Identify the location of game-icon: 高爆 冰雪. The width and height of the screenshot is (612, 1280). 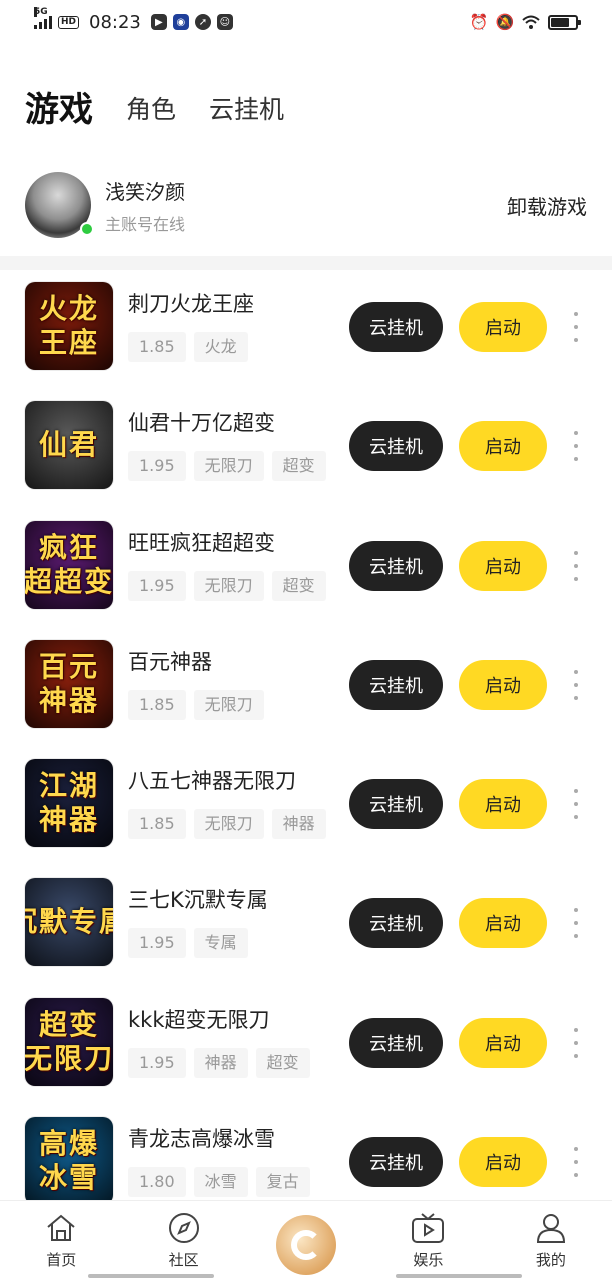
(69, 1161).